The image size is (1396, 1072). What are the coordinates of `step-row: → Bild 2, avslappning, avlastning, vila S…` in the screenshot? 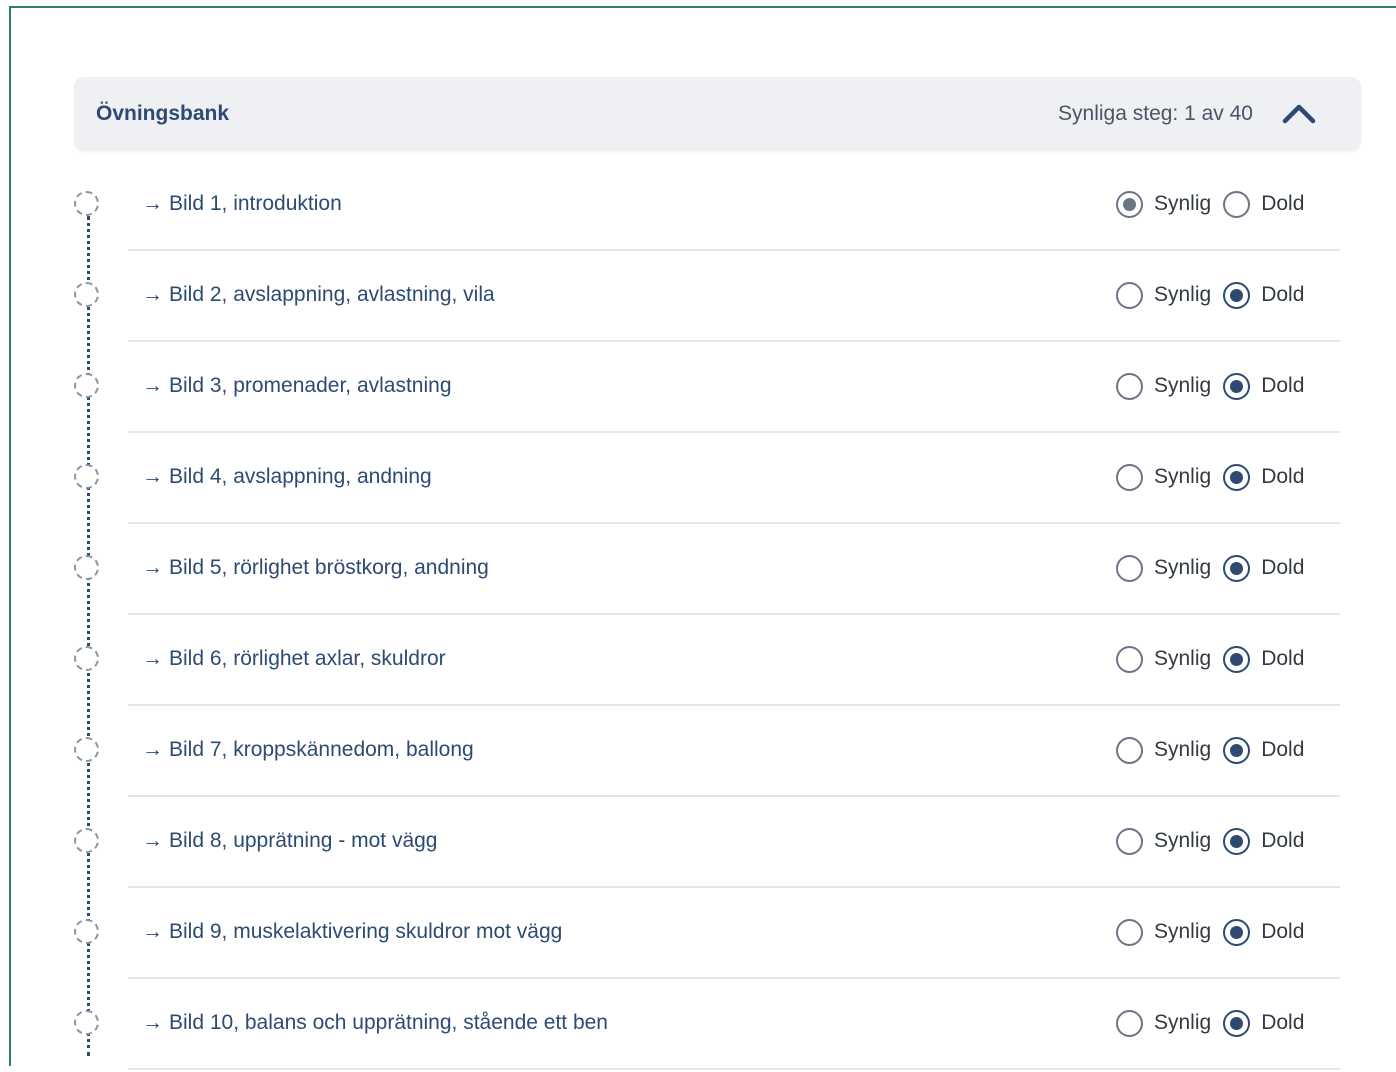 It's located at (698, 298).